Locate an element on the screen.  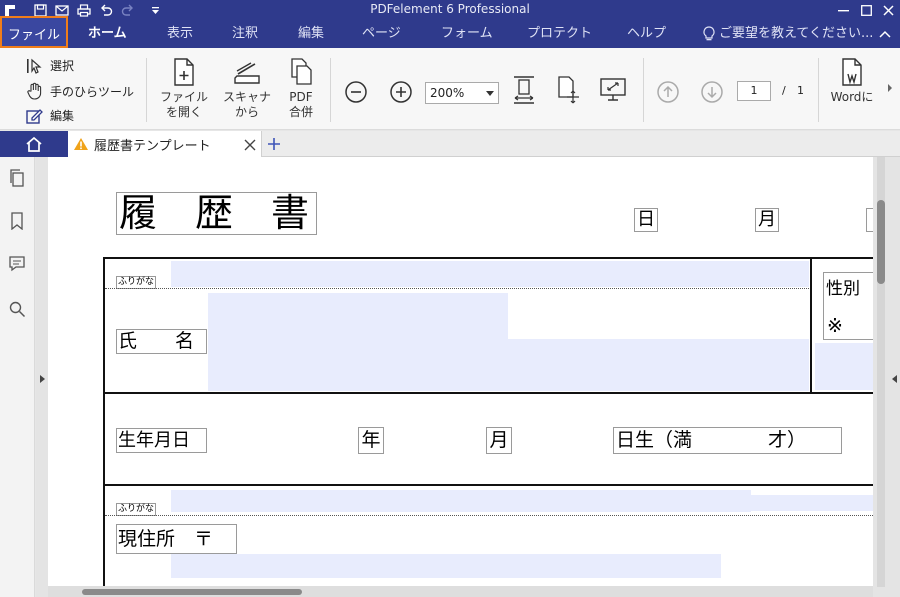
fullscreen-button is located at coordinates (613, 90).